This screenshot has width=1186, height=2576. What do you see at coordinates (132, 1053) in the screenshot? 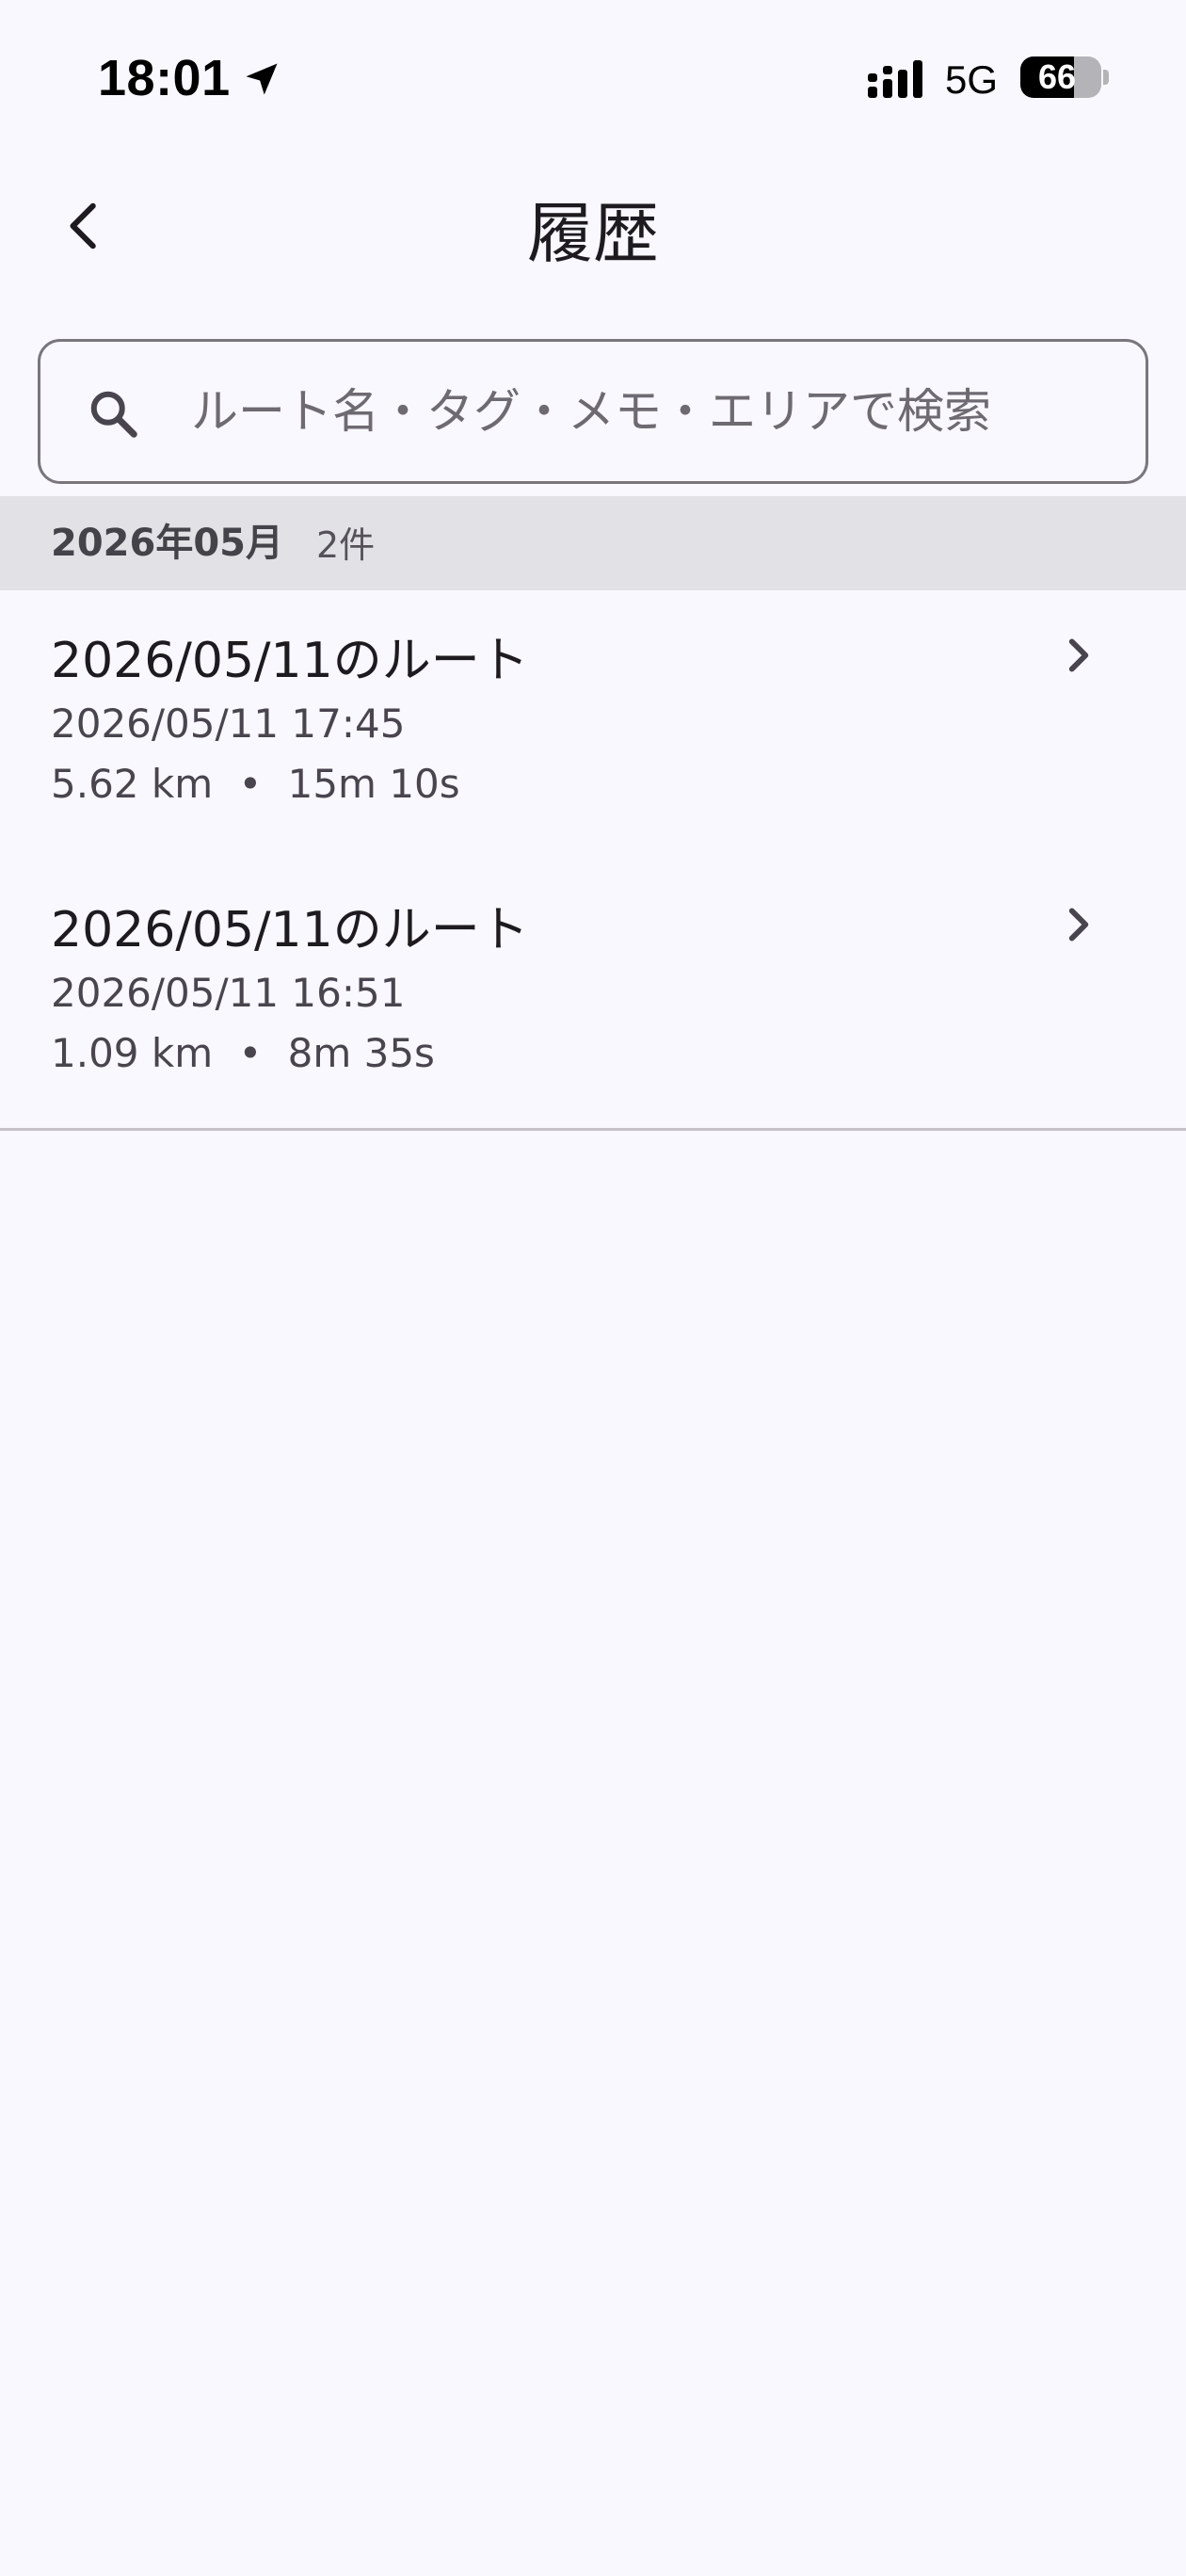
I see `route-distance: 1.09 km` at bounding box center [132, 1053].